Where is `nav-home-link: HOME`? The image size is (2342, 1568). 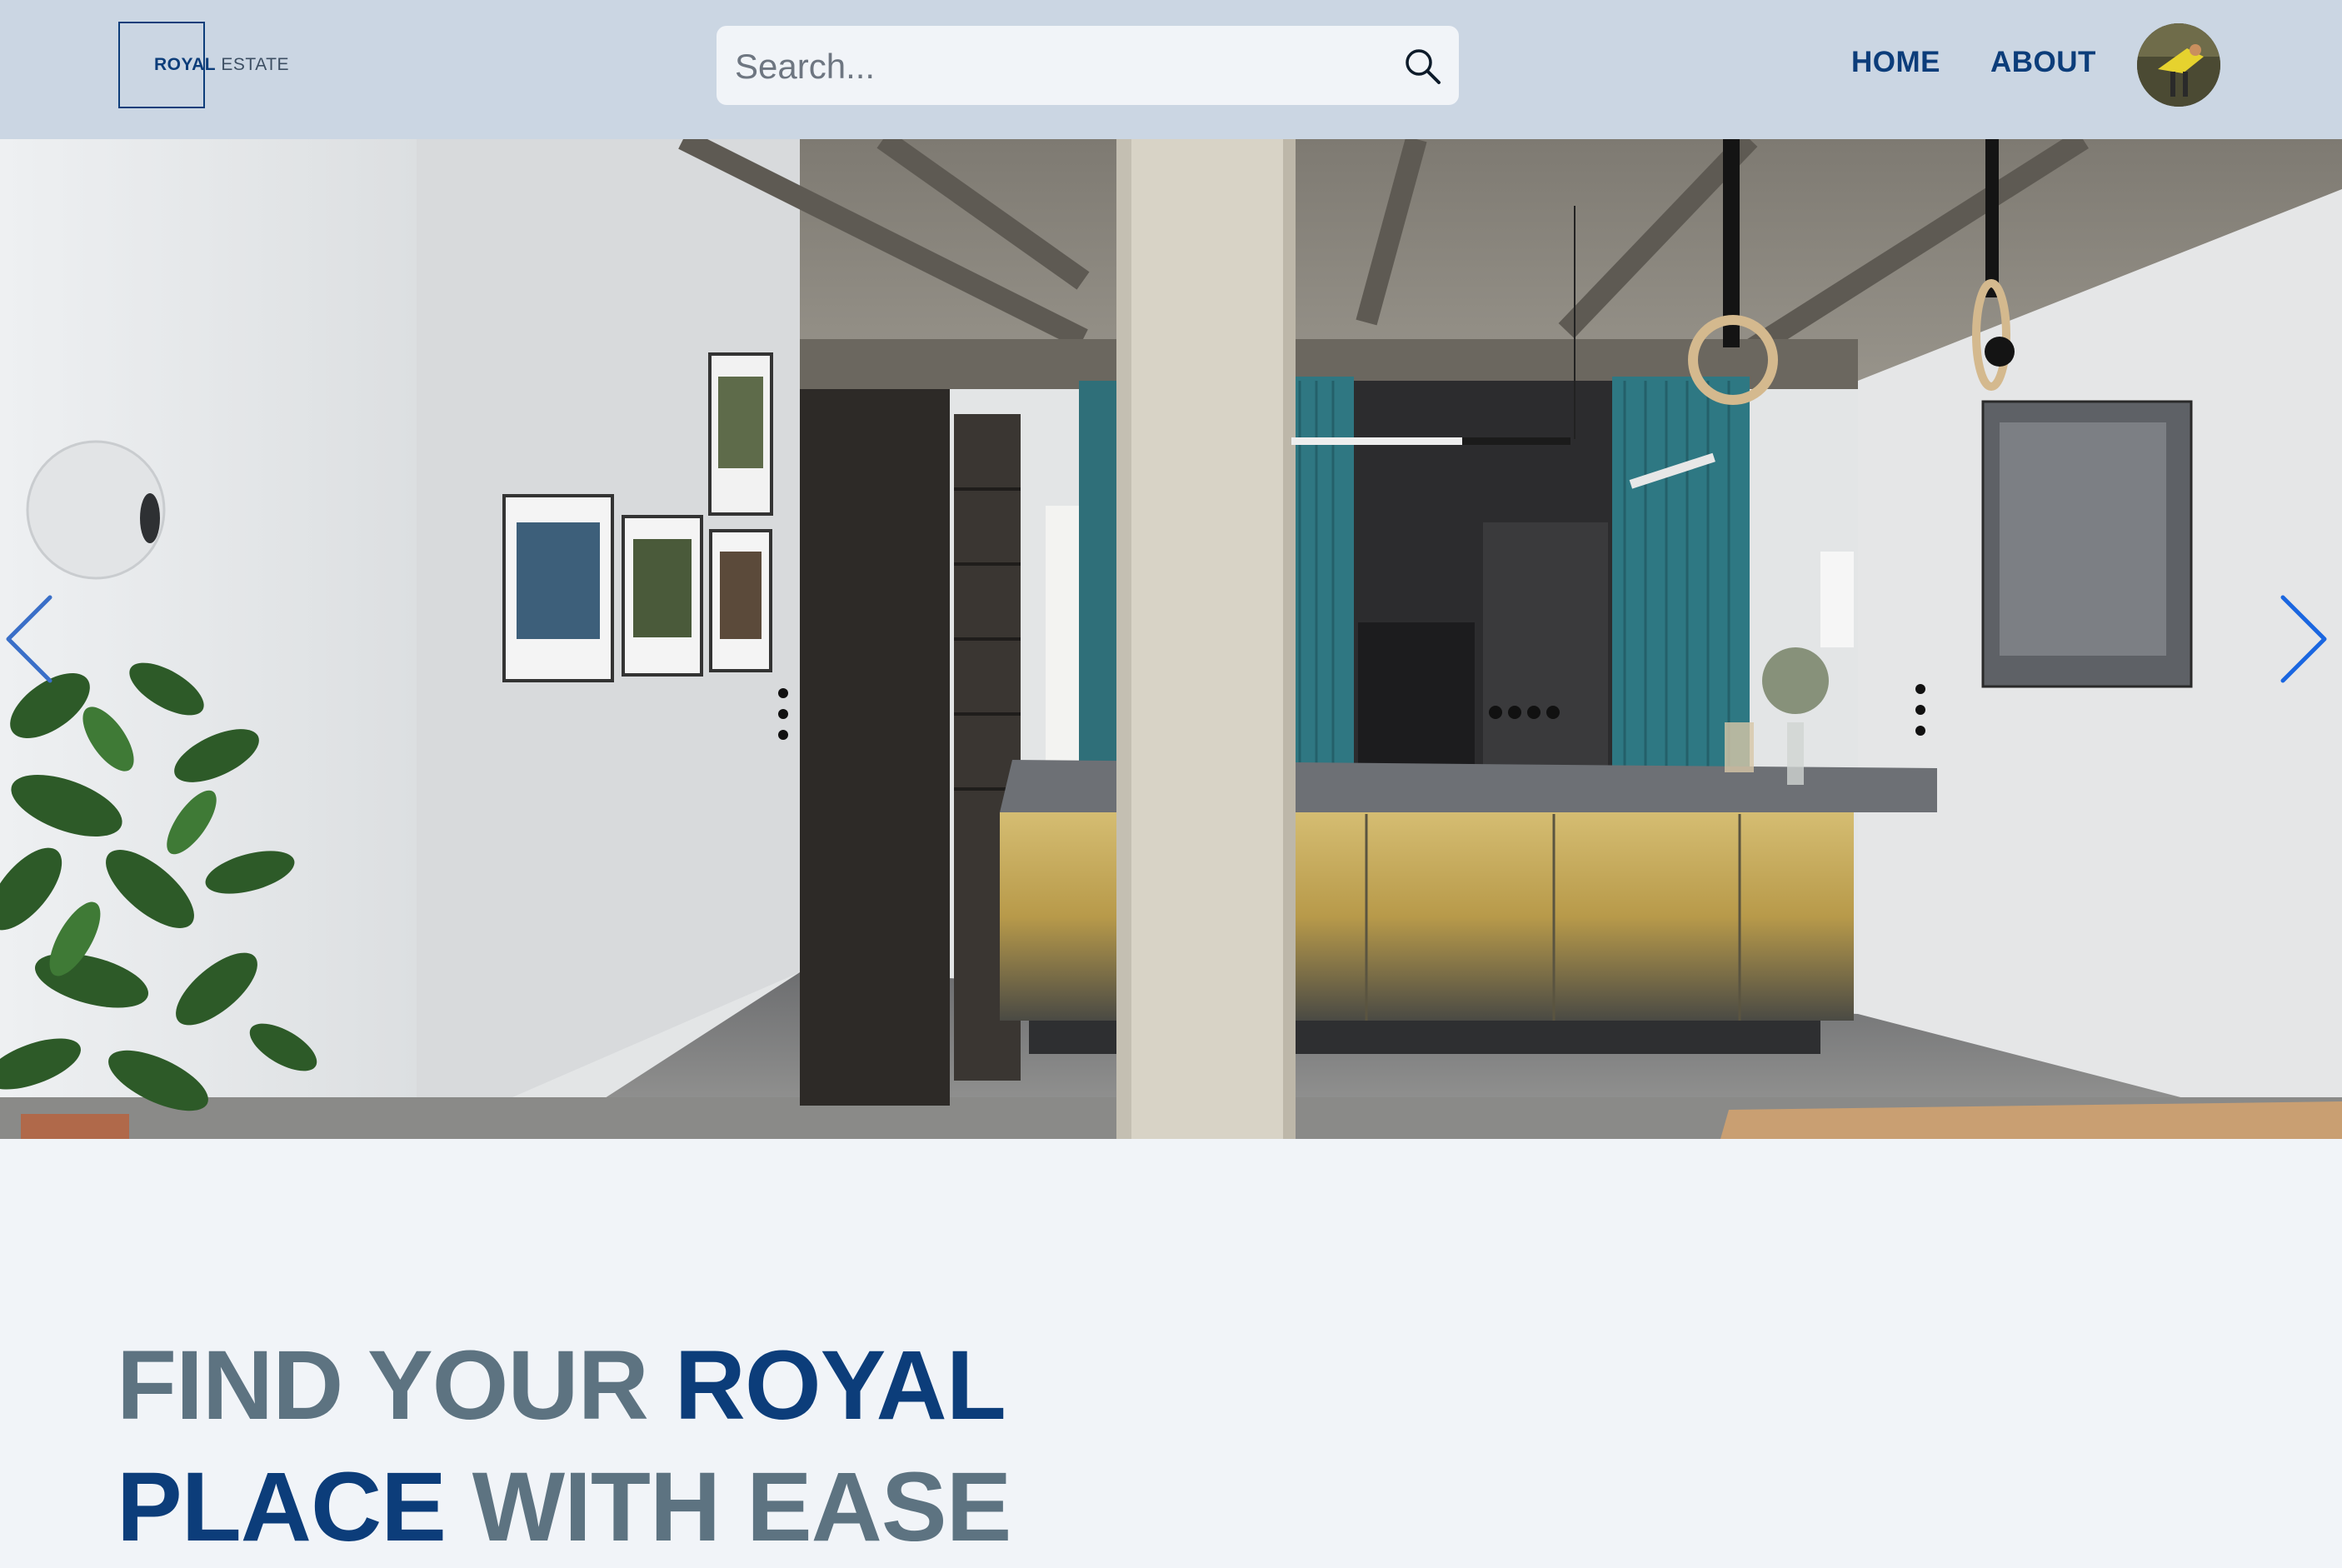
nav-home-link: HOME is located at coordinates (1896, 62).